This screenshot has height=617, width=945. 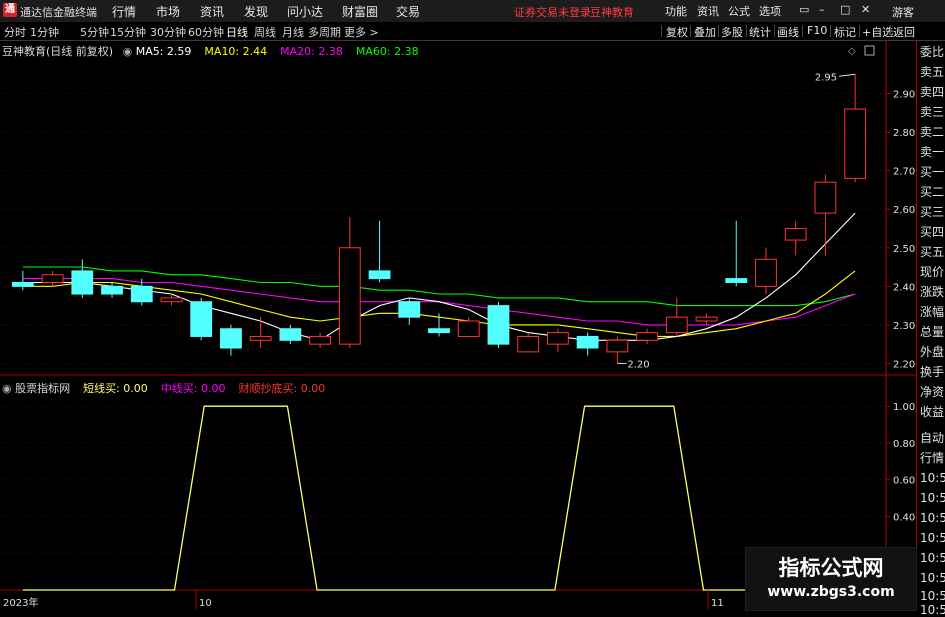 What do you see at coordinates (128, 32) in the screenshot?
I see `period-15min: 15分钟` at bounding box center [128, 32].